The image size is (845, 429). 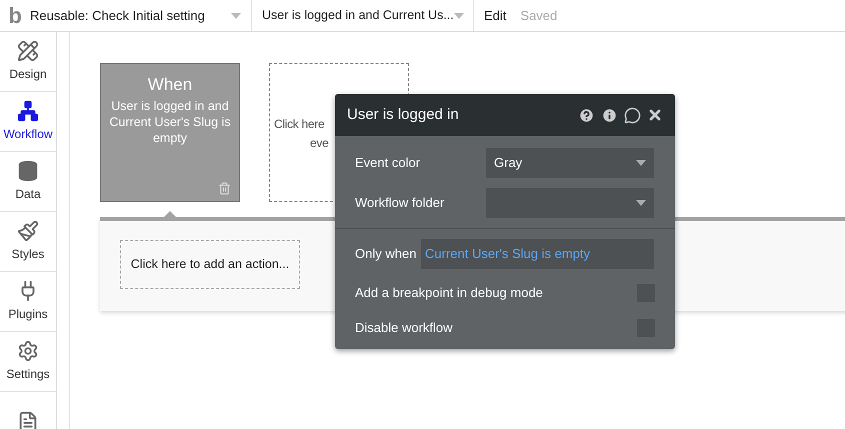 I want to click on option-label: Add a breakpoint in debug mode, so click(x=449, y=293).